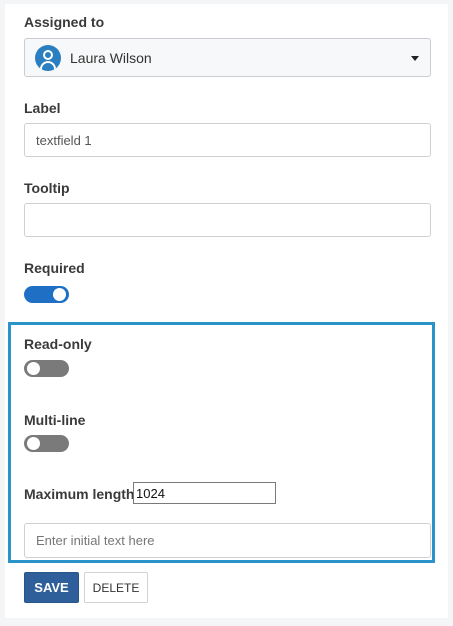 The image size is (453, 626). Describe the element at coordinates (59, 294) in the screenshot. I see `toggle-knob` at that location.